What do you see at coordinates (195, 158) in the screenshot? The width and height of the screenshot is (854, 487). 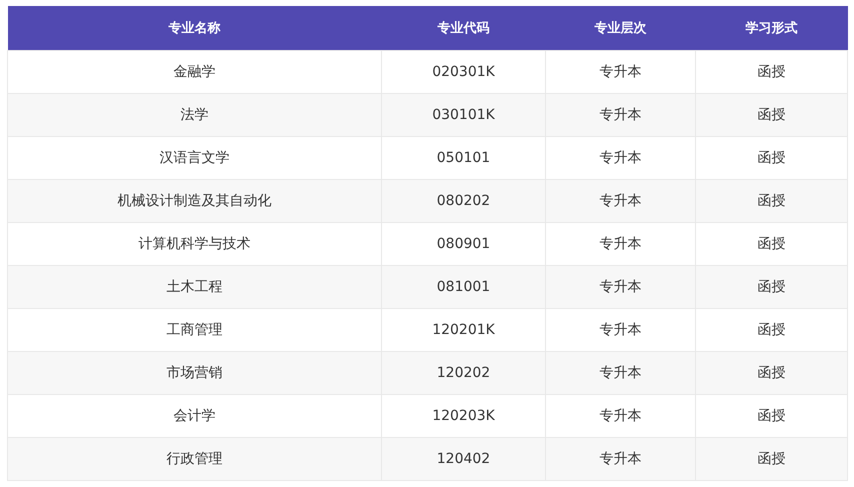 I see `table-cell: 汉语言文学` at bounding box center [195, 158].